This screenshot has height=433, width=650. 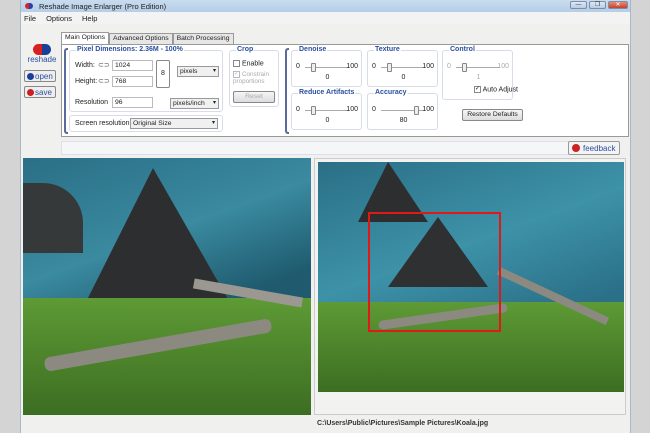 I want to click on tab-advanced-options: Advanced Options, so click(x=141, y=38).